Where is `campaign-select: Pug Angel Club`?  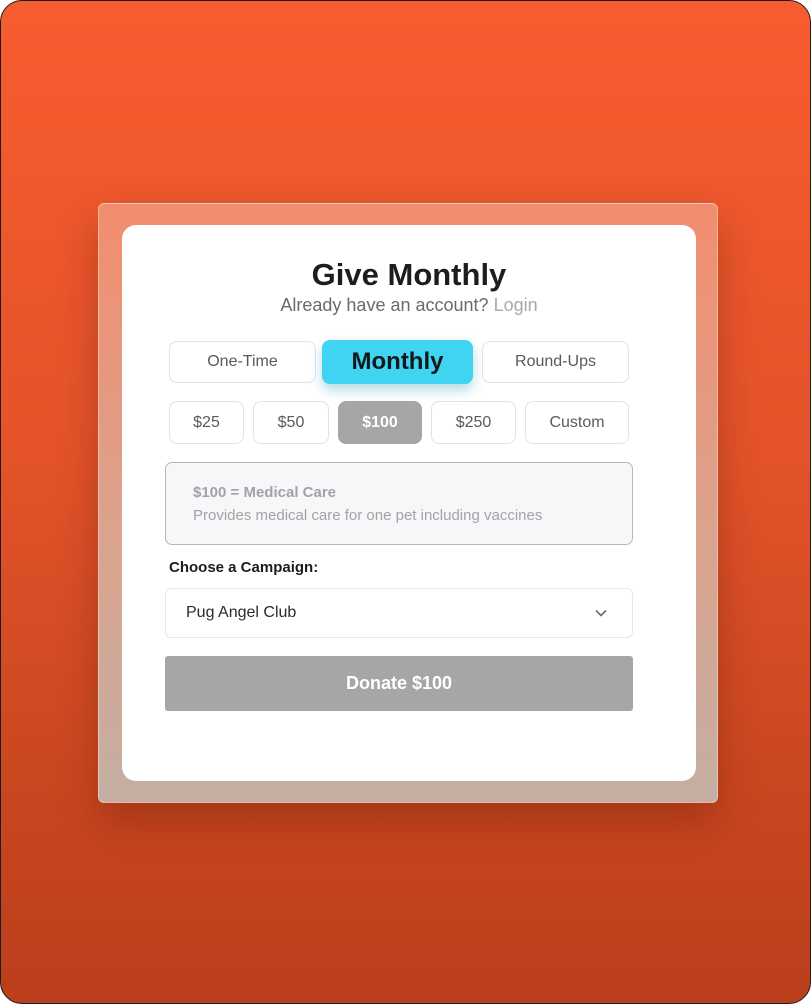 campaign-select: Pug Angel Club is located at coordinates (399, 613).